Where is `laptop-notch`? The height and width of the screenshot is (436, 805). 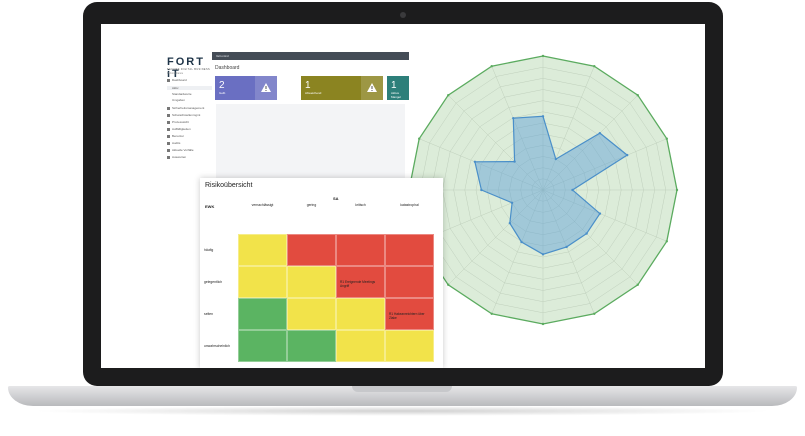
laptop-notch is located at coordinates (402, 389).